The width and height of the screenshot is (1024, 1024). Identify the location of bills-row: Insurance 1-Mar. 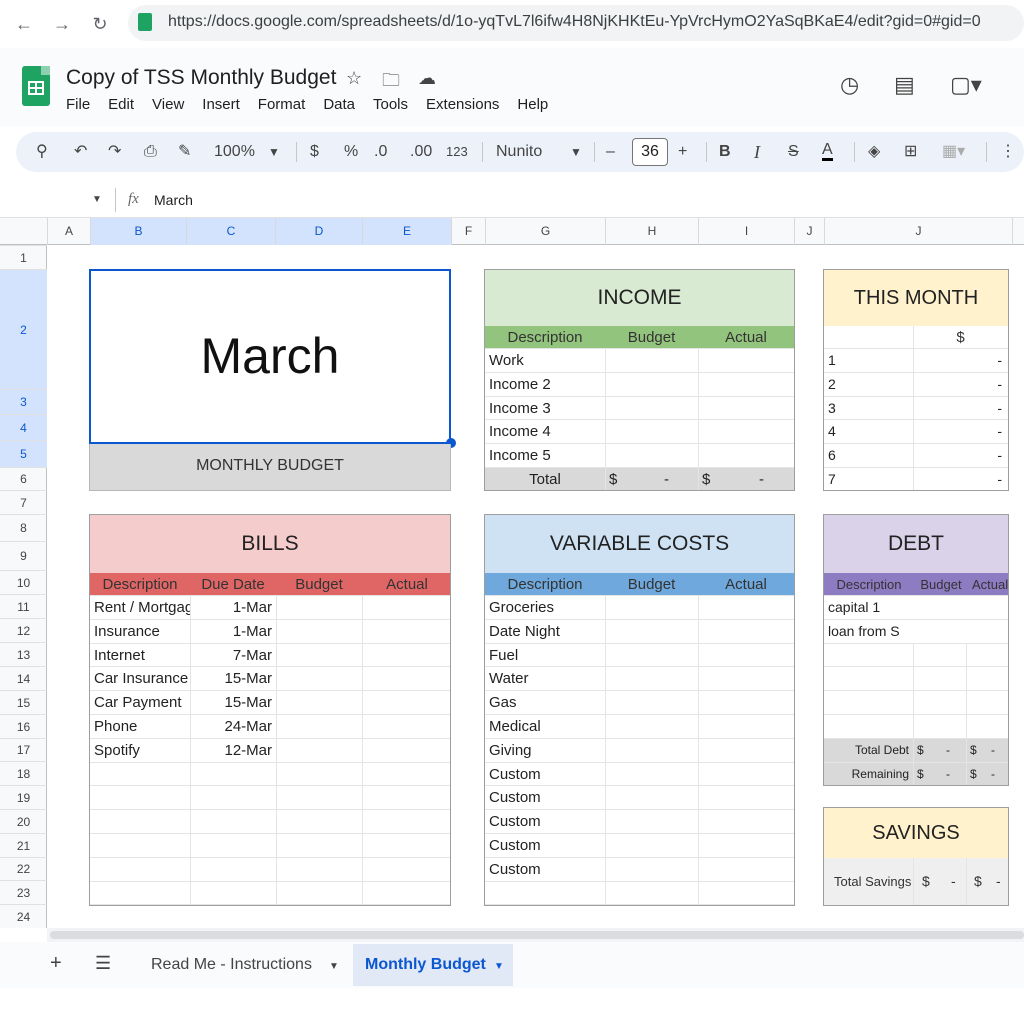
(270, 631).